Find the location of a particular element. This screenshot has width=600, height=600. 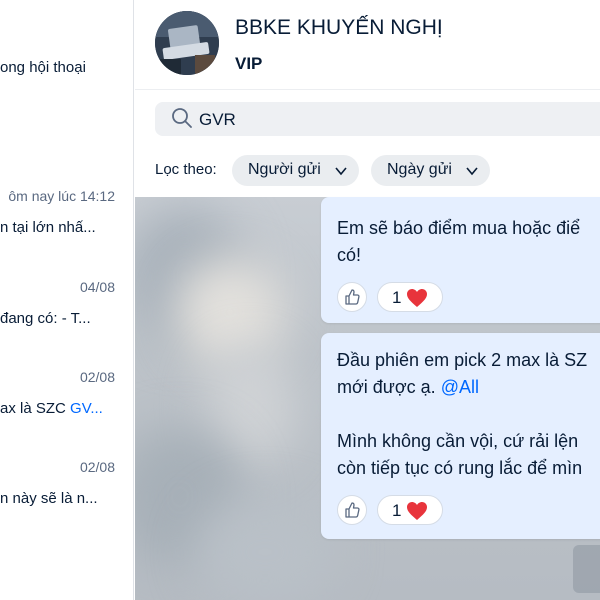

mention-all-link: @All is located at coordinates (460, 387).